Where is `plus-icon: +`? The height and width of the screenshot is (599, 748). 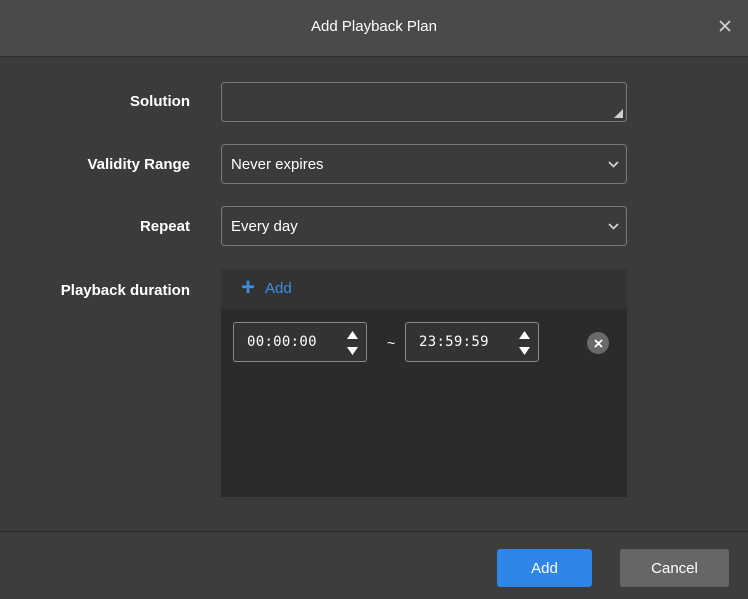 plus-icon: + is located at coordinates (248, 287).